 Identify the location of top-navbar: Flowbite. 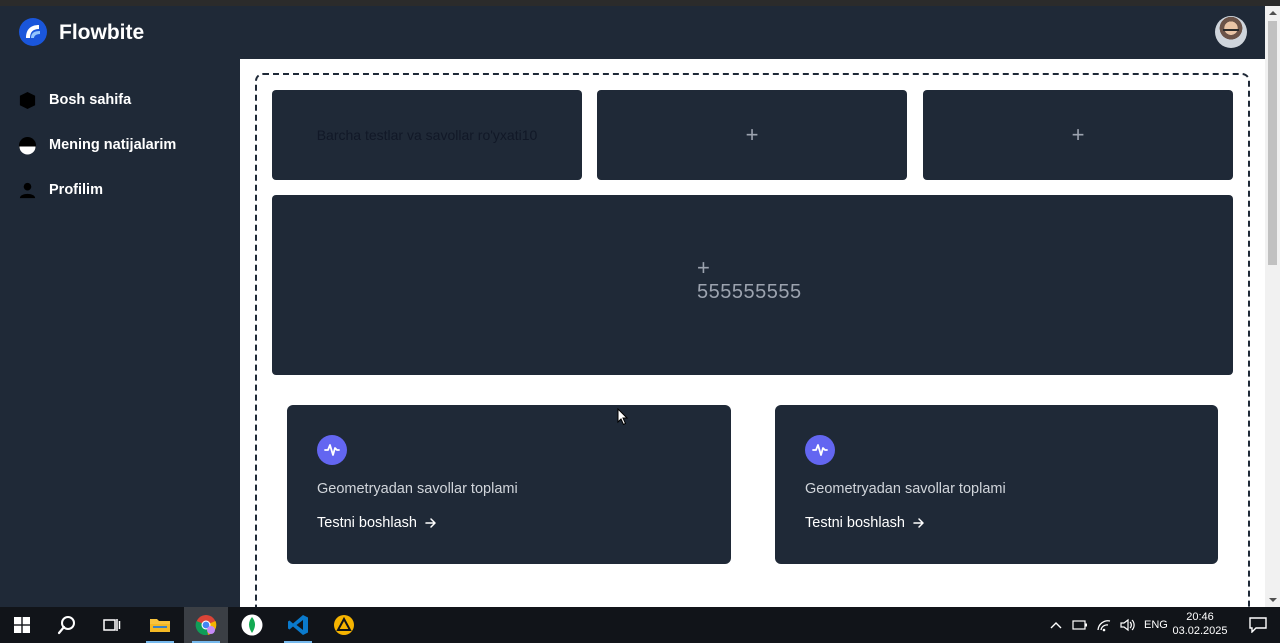
(632, 32).